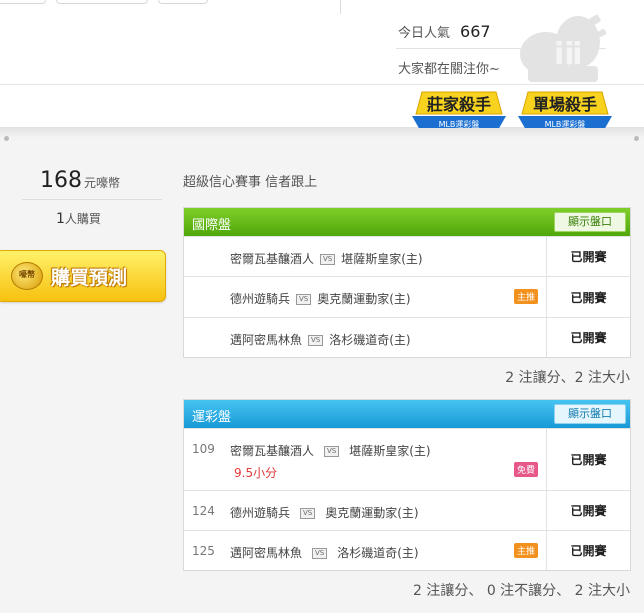 The height and width of the screenshot is (613, 644). I want to click on today-popularity-label: 今日人氣, so click(424, 33).